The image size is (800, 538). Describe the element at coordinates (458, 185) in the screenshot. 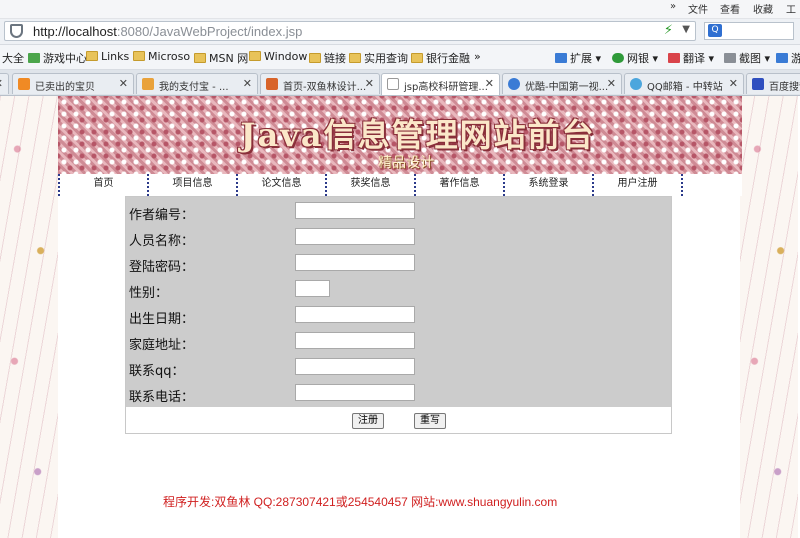

I see `nav-books: 著作信息` at that location.